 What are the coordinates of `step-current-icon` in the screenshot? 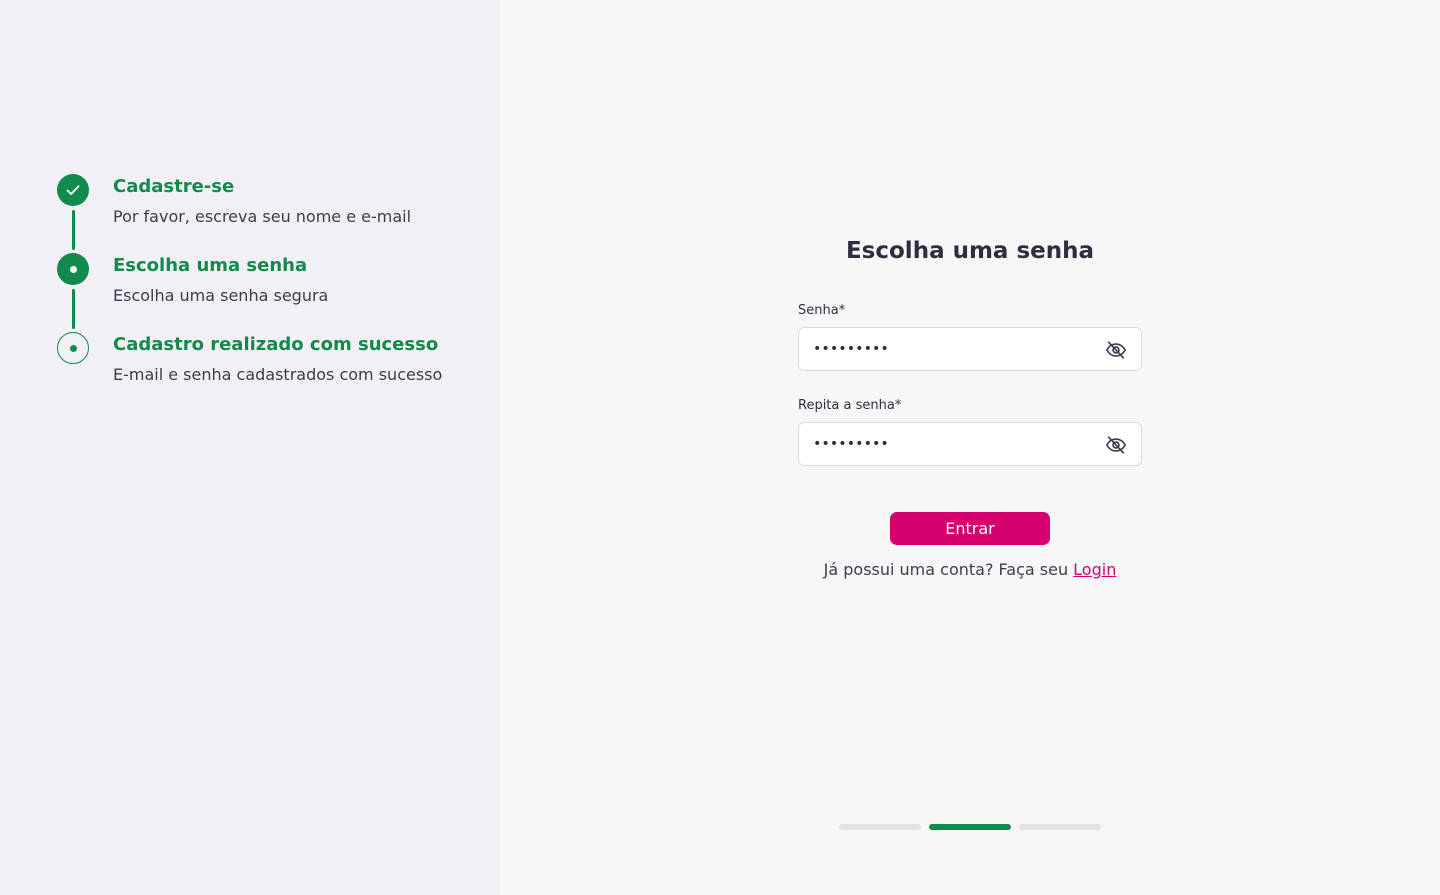 It's located at (73, 269).